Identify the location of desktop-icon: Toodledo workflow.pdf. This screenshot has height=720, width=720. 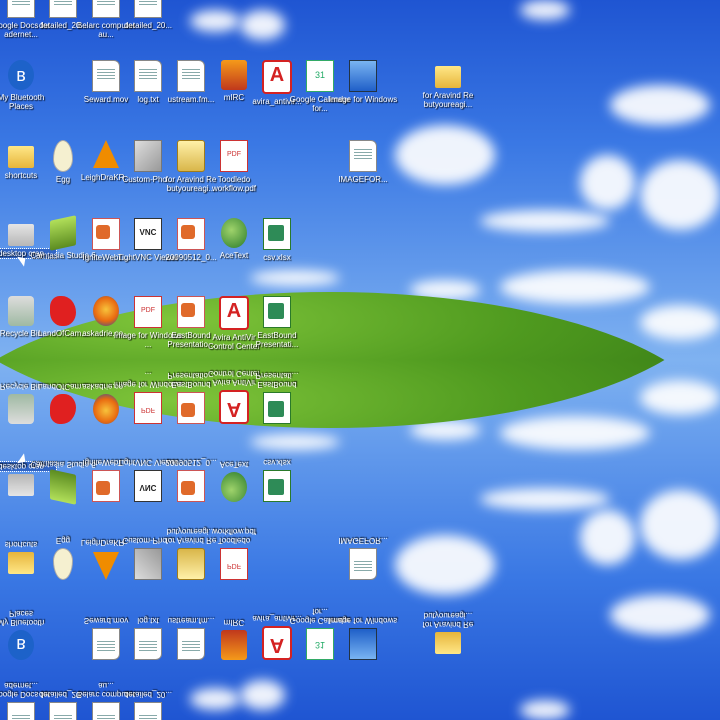
(234, 166).